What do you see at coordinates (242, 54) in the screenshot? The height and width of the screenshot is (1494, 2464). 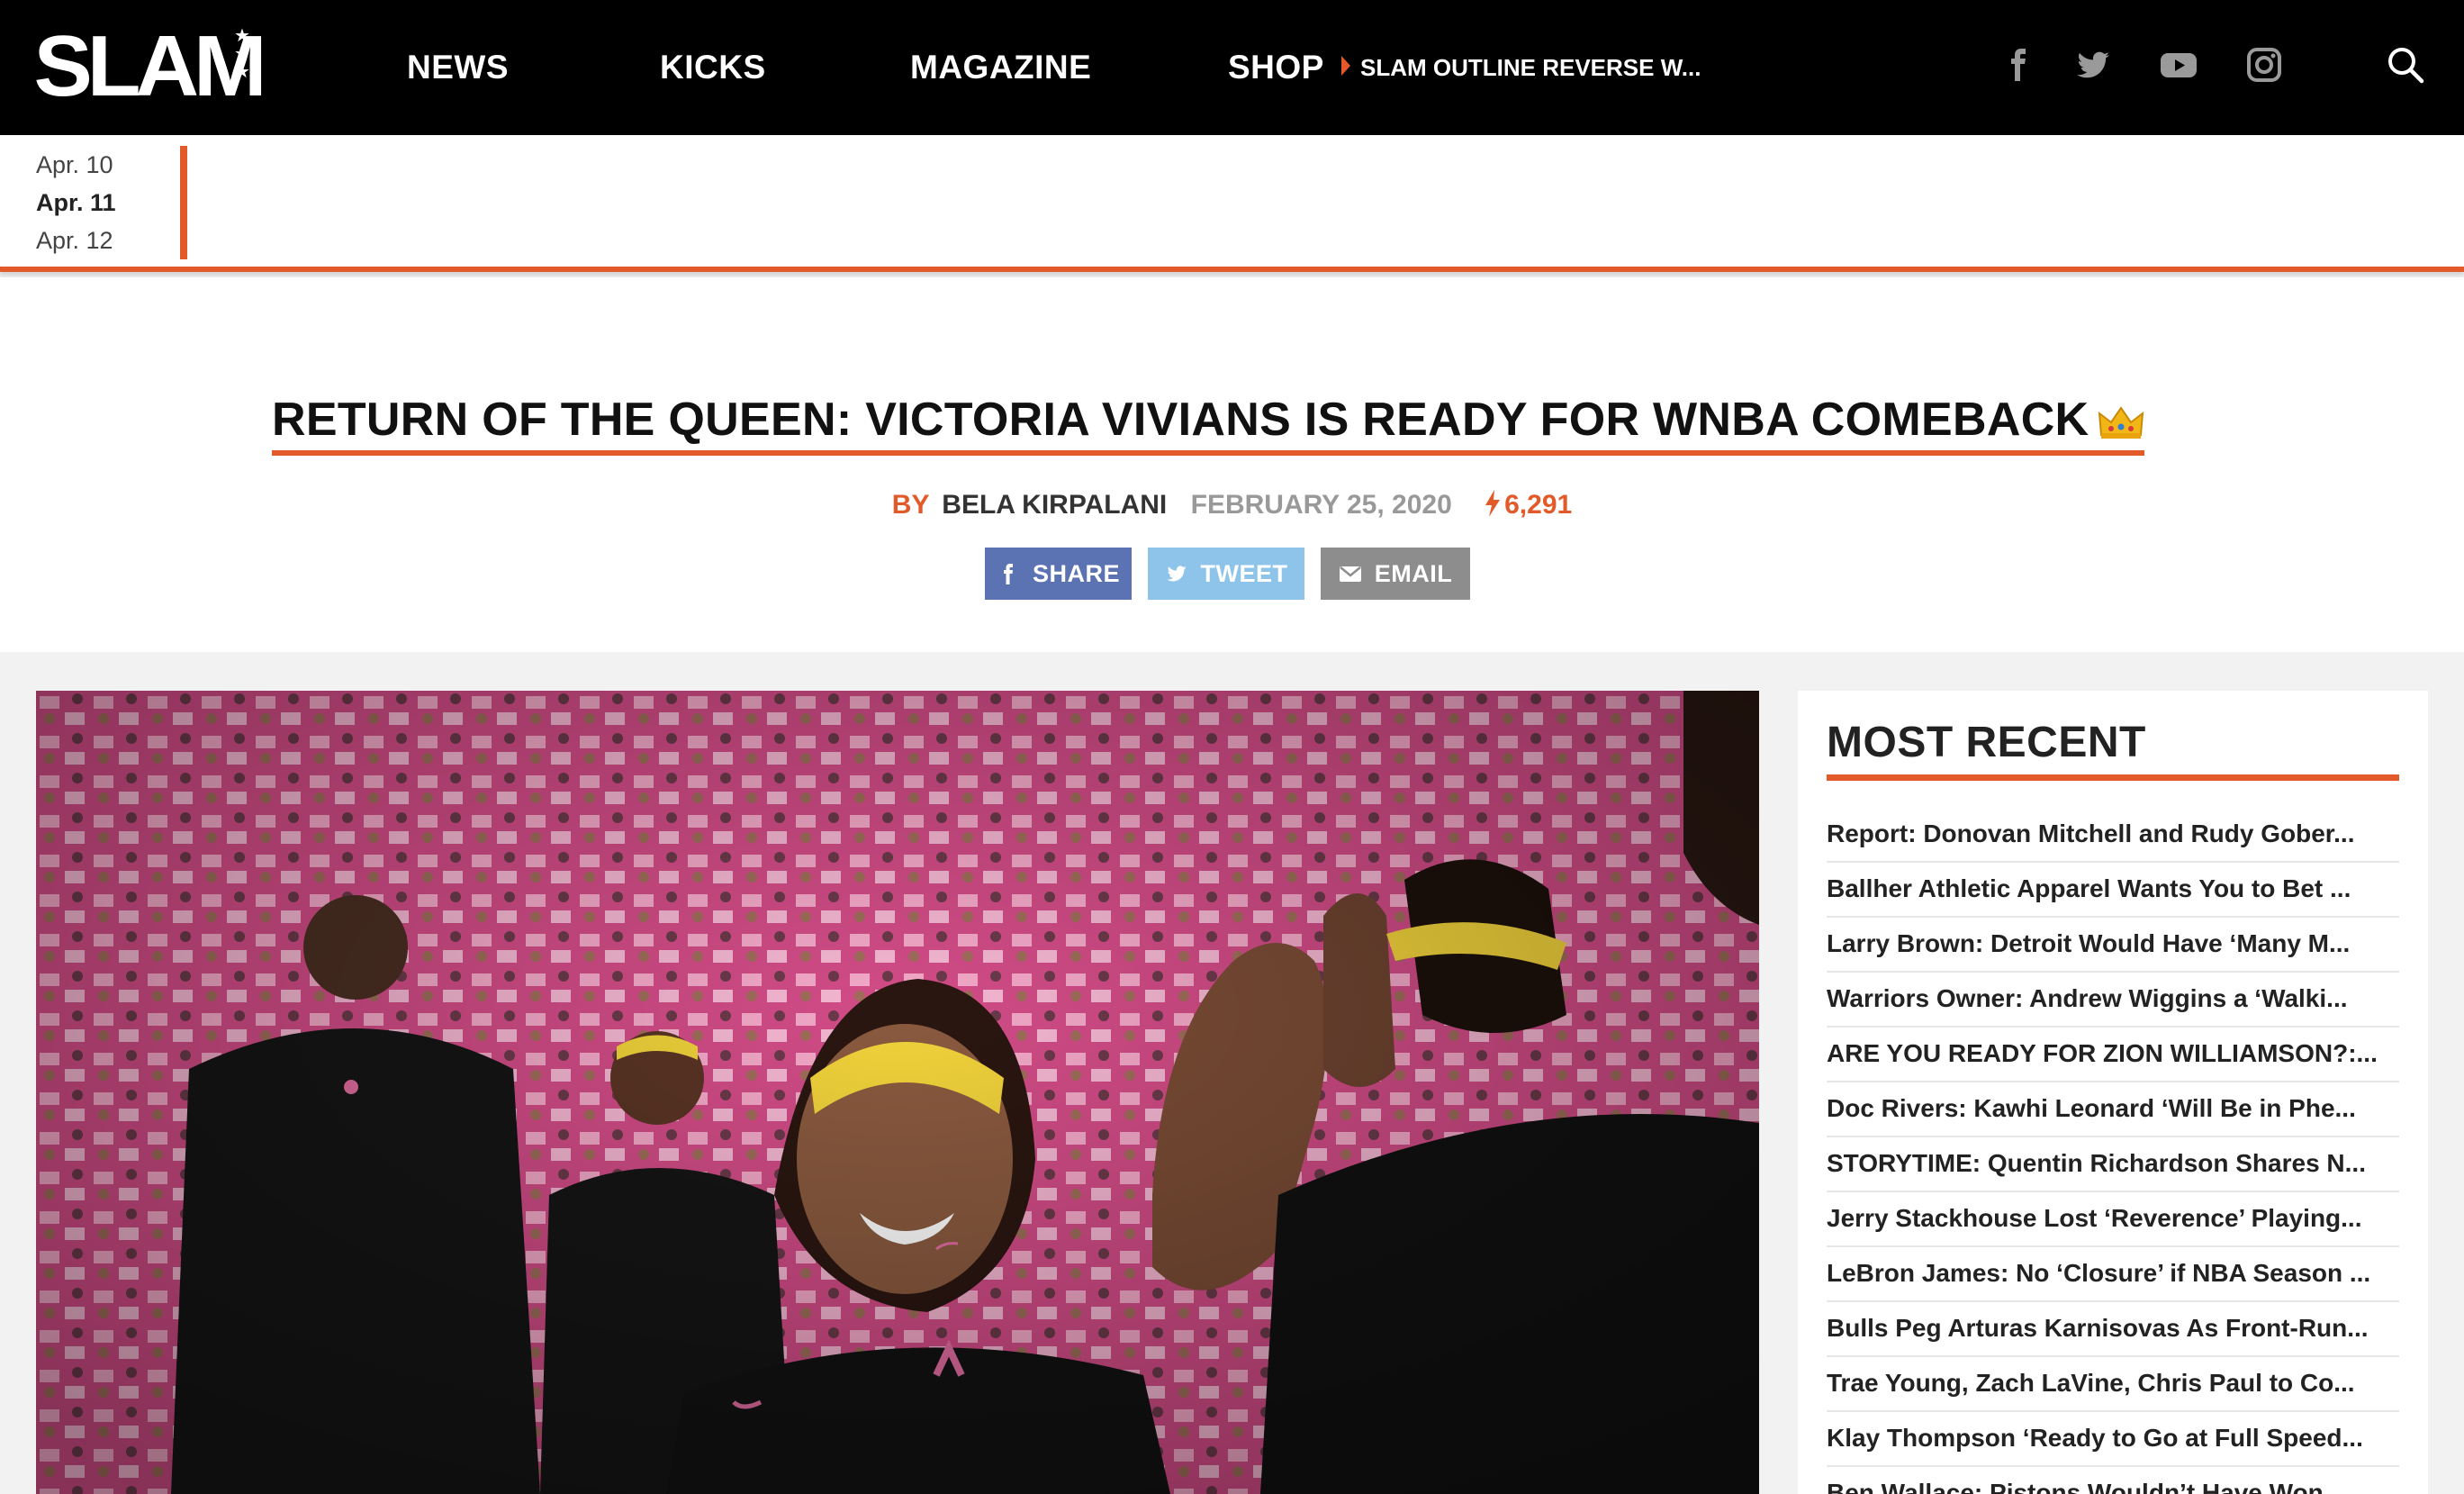 I see `logo-stars-icon: ★ ★ ★` at bounding box center [242, 54].